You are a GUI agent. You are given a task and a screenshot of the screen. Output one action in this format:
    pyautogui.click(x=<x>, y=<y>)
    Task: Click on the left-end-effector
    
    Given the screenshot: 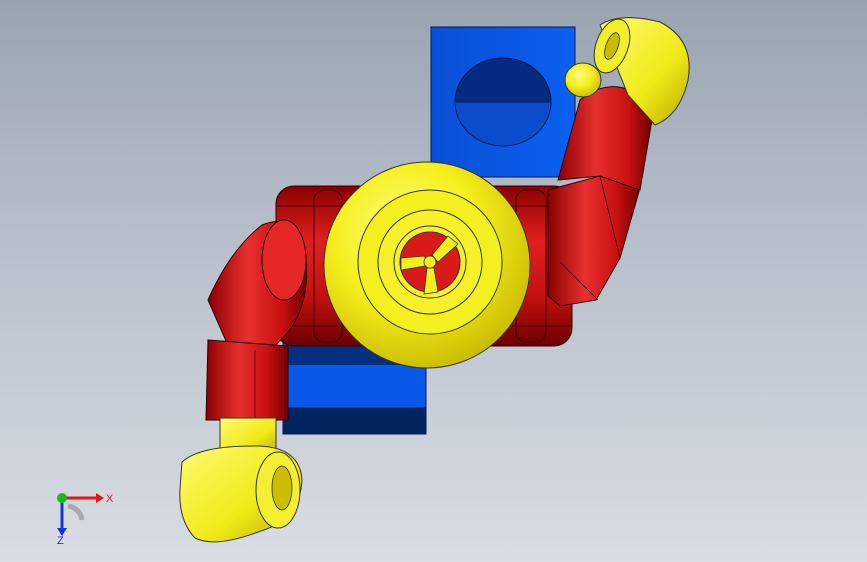 What is the action you would take?
    pyautogui.click(x=241, y=480)
    